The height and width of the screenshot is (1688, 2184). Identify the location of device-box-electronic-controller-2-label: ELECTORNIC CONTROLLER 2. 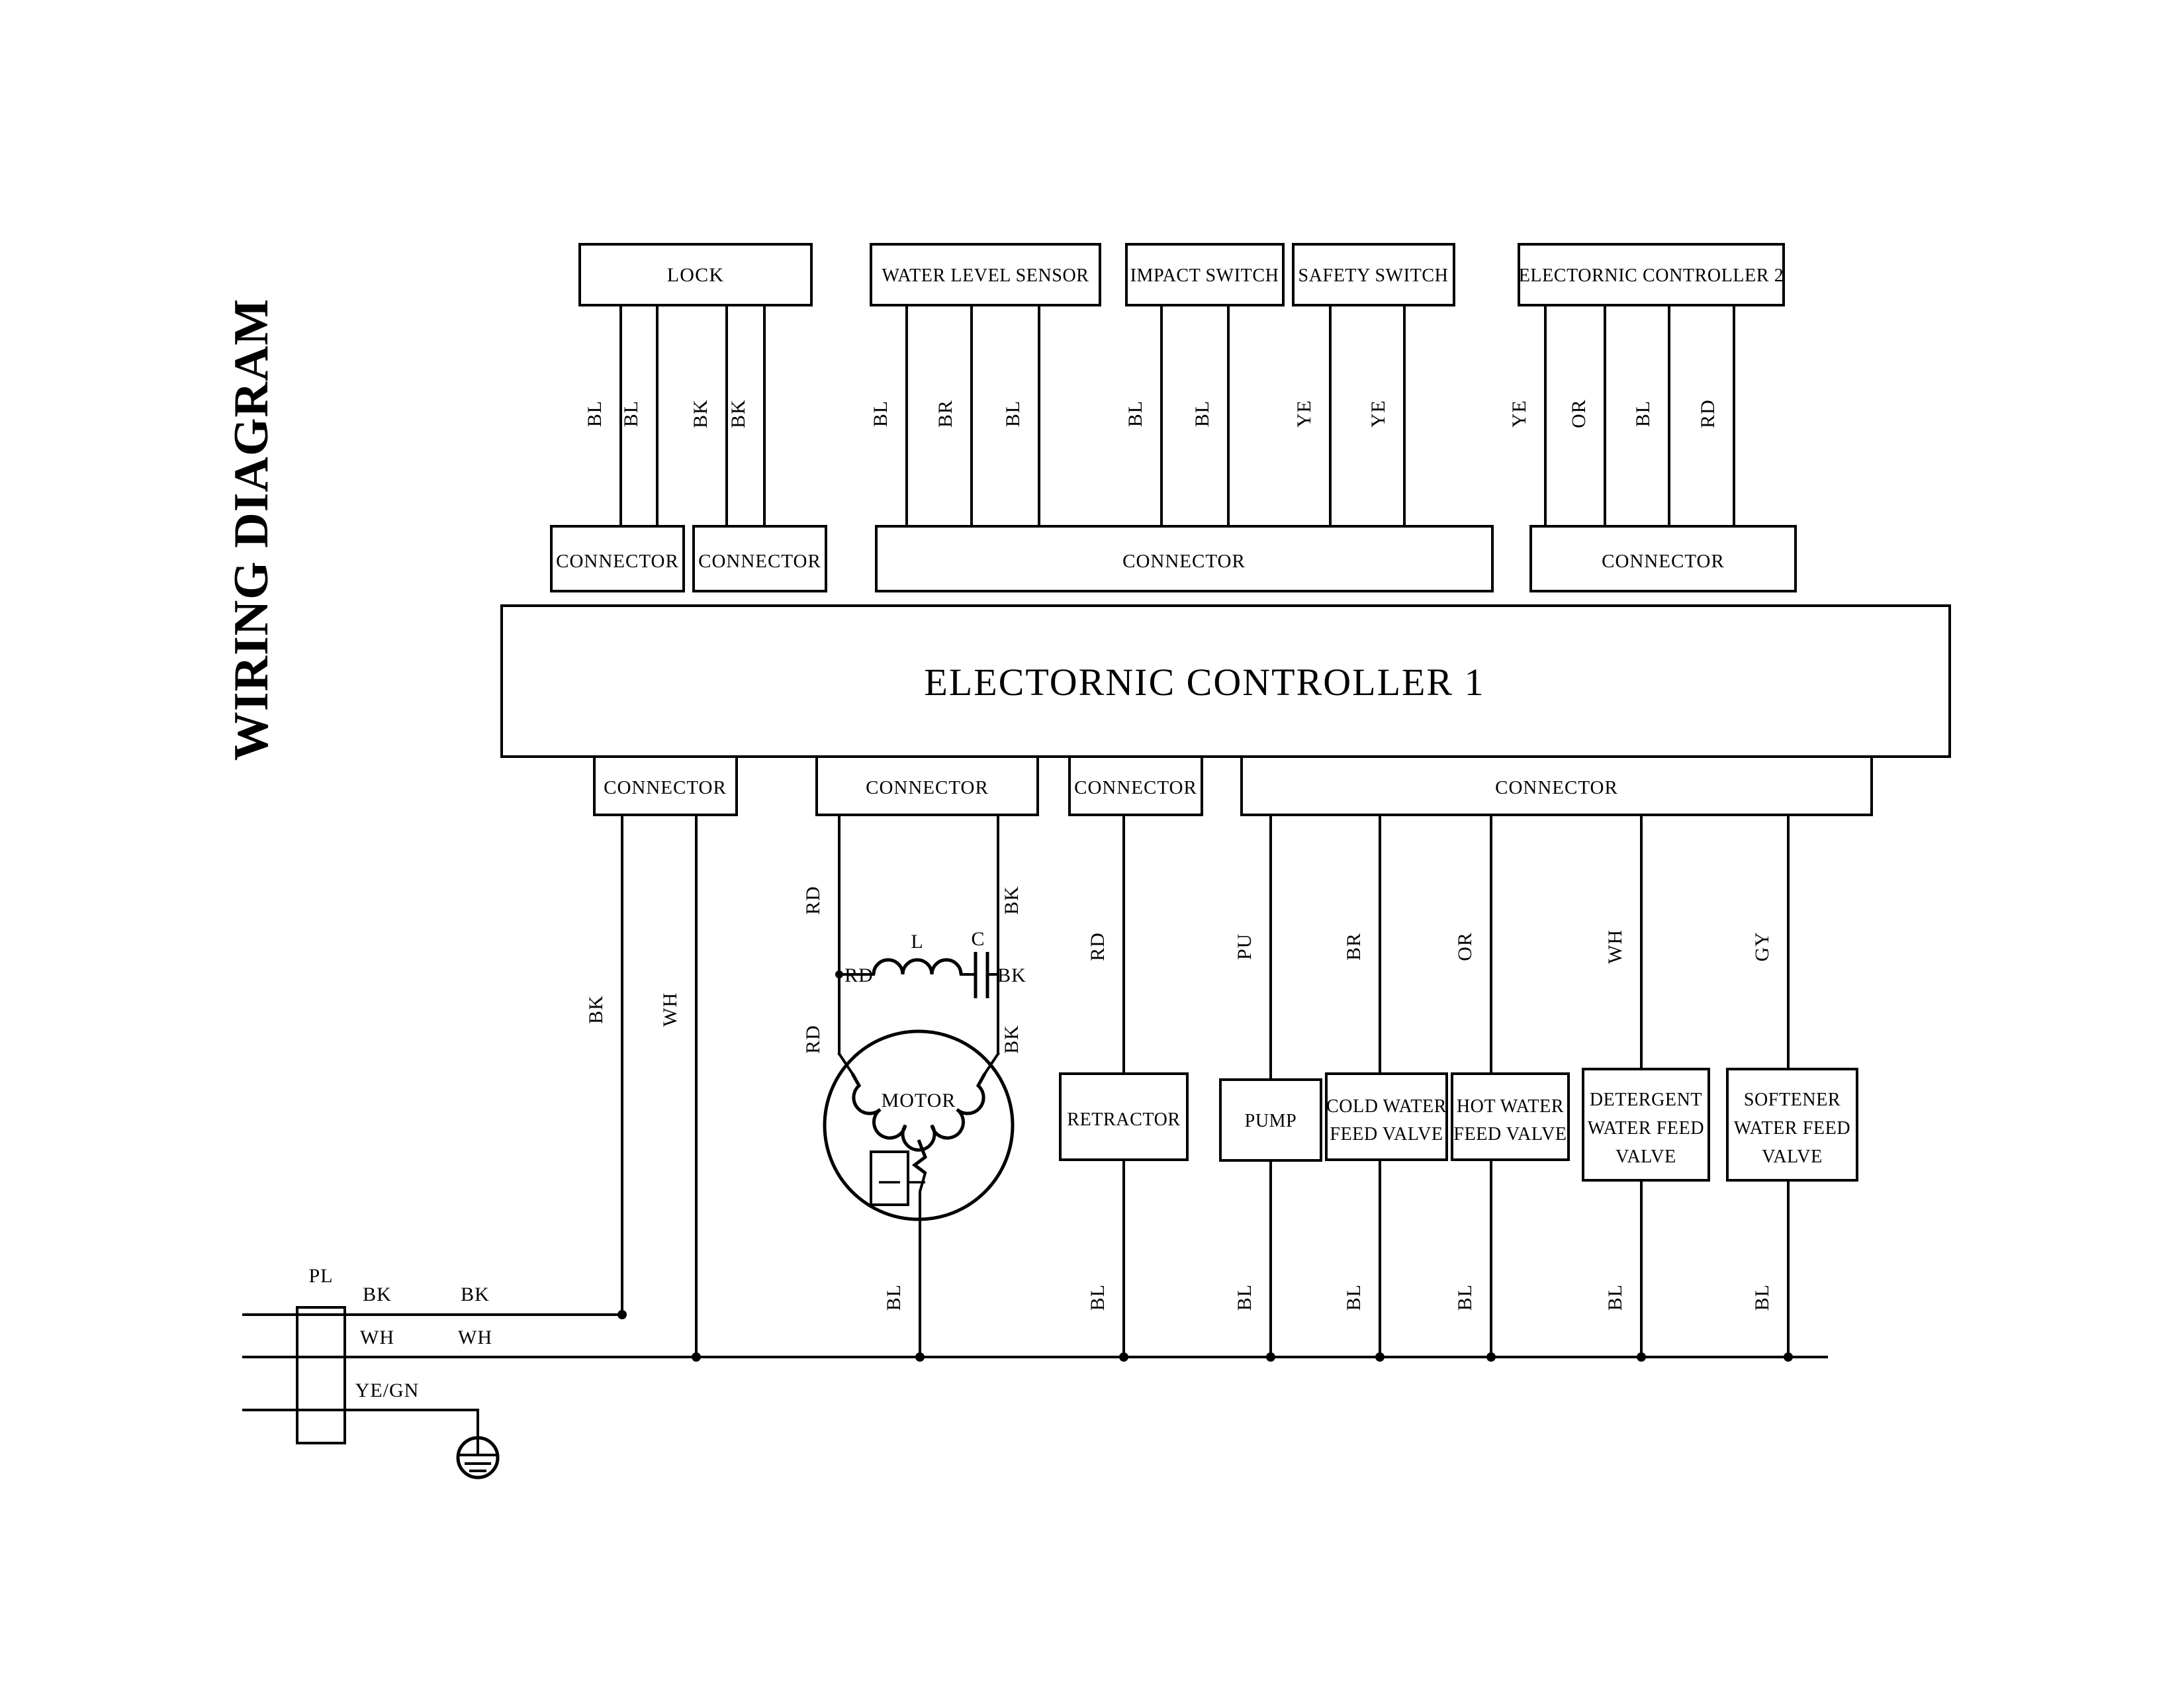
(1652, 275).